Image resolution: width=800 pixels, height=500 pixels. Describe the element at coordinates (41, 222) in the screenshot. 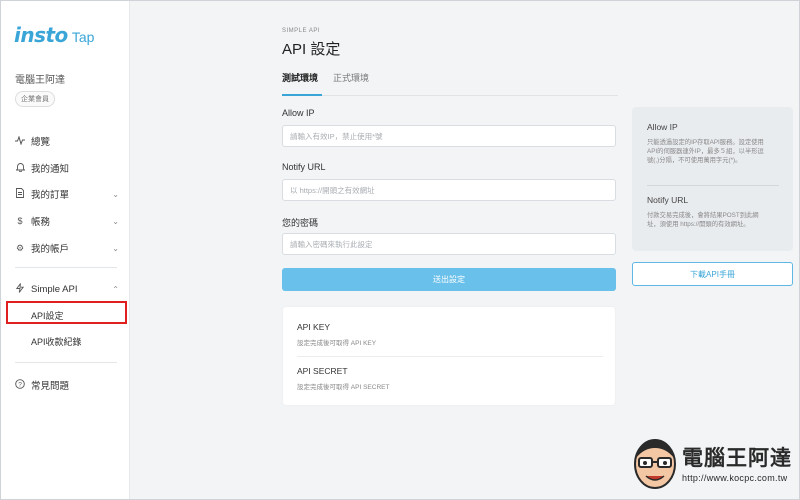

I see `sidebar-item-label: 帳務` at that location.